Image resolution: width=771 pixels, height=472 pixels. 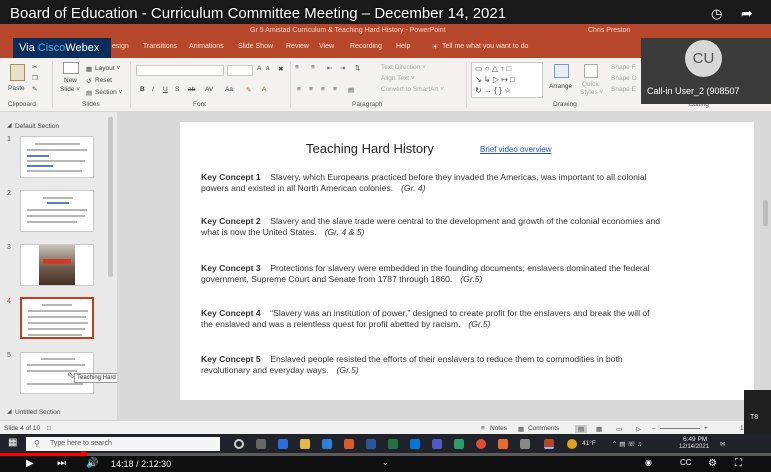 I want to click on align-left-icon: ≡, so click(x=299, y=89).